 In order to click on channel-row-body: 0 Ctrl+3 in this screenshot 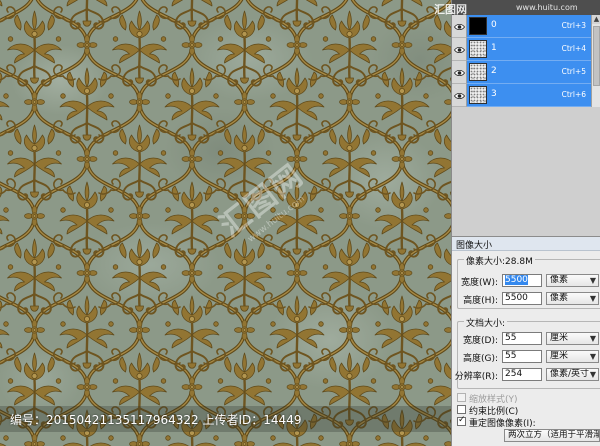, I will do `click(529, 26)`.